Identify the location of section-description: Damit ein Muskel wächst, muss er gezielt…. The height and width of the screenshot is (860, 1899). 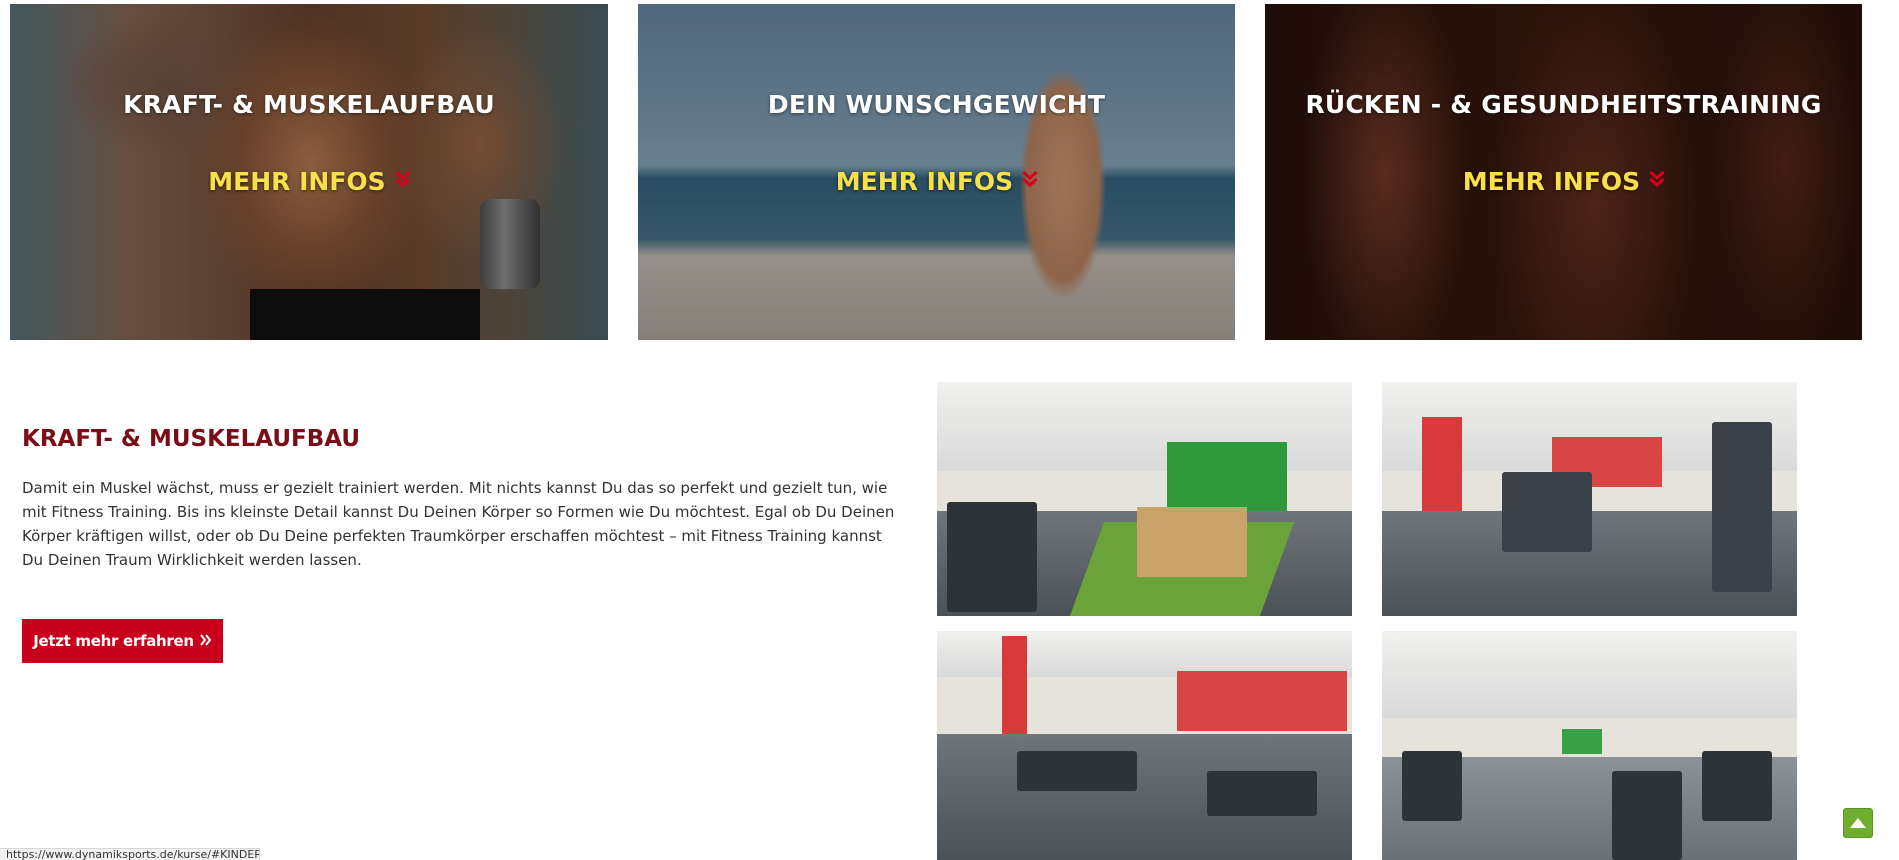
(458, 524).